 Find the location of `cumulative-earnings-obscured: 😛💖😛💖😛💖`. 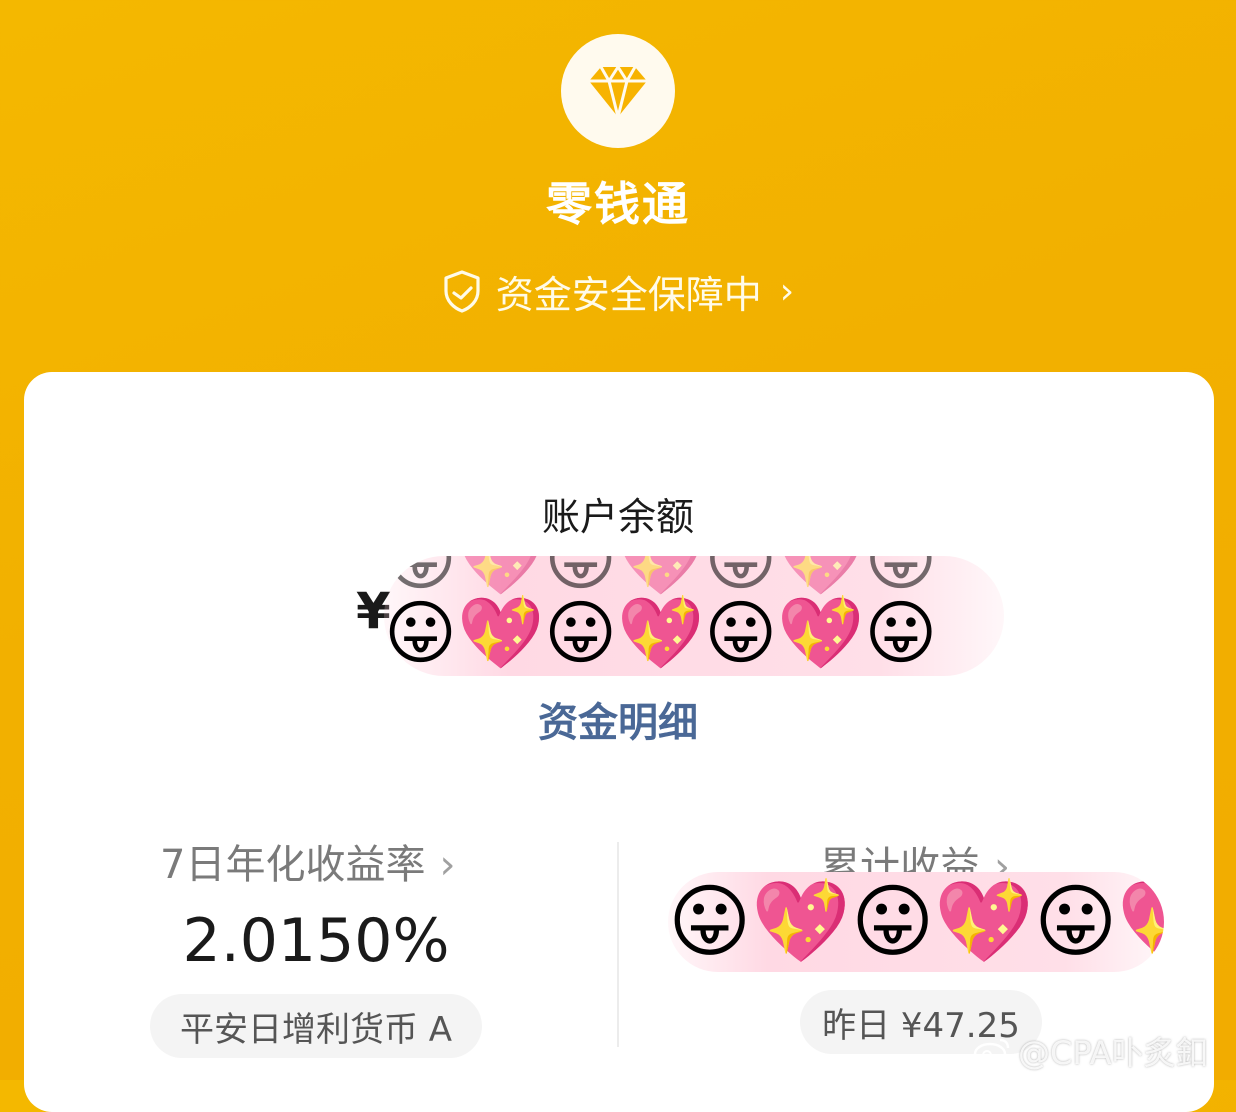

cumulative-earnings-obscured: 😛💖😛💖😛💖 is located at coordinates (916, 922).